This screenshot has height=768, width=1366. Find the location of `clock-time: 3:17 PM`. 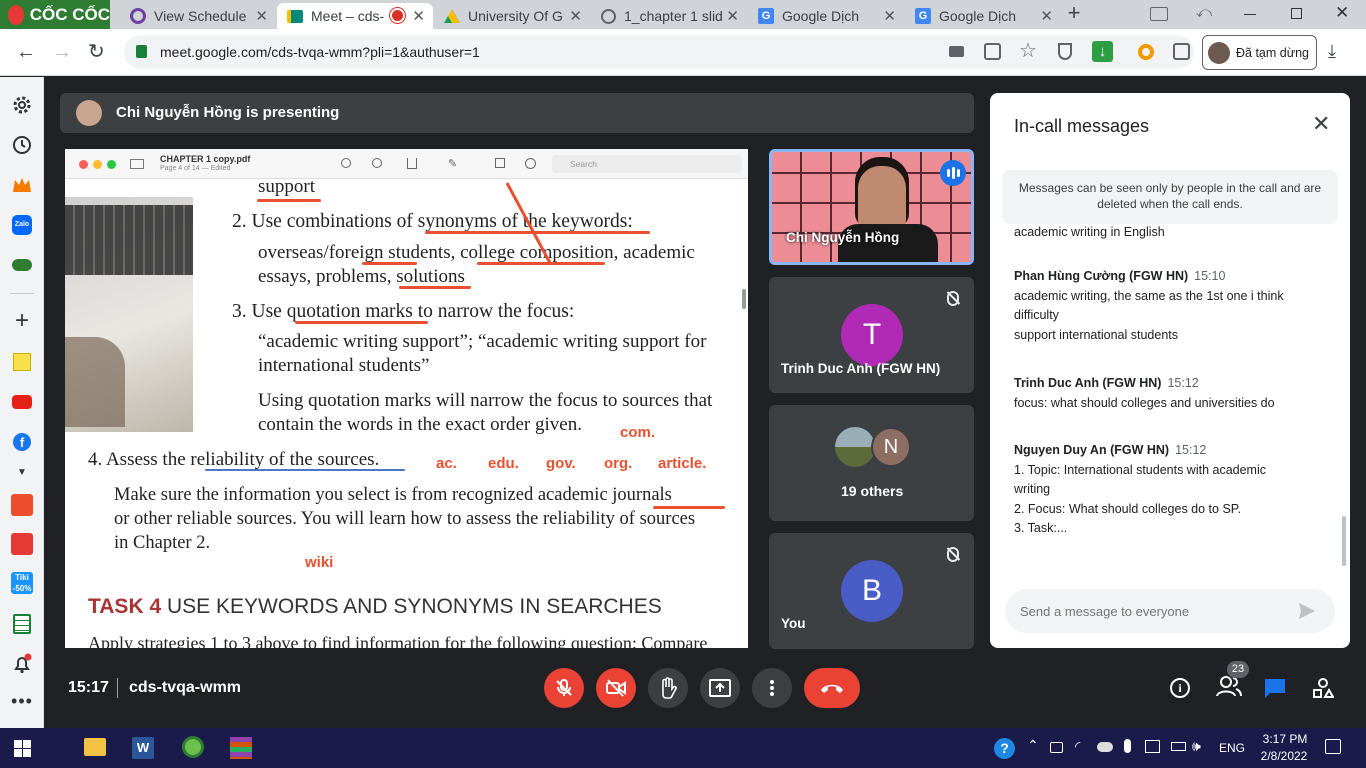

clock-time: 3:17 PM is located at coordinates (1285, 739).